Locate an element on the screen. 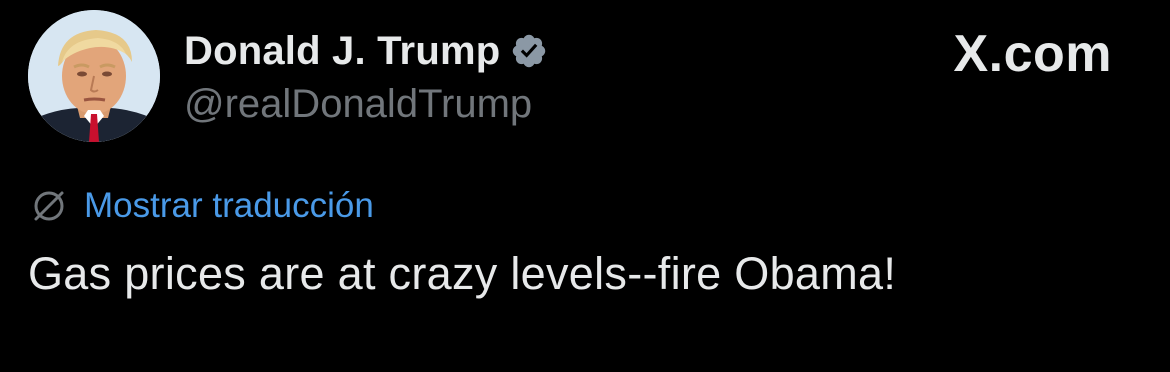 The height and width of the screenshot is (372, 1170). author-display-name: Donald J. Trump is located at coordinates (342, 51).